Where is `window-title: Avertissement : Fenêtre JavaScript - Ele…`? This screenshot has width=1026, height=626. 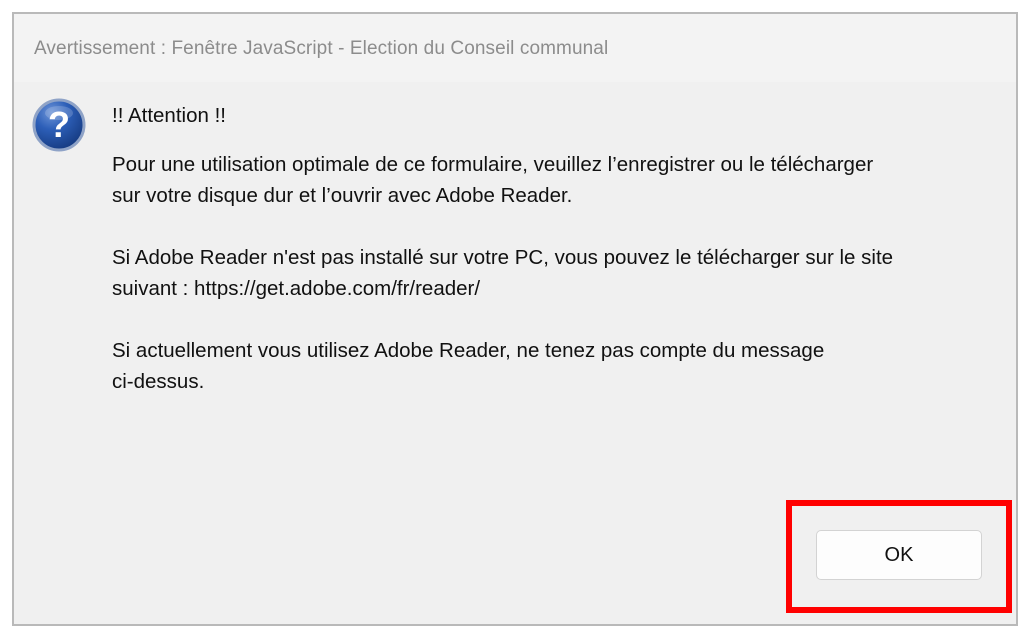
window-title: Avertissement : Fenêtre JavaScript - Ele… is located at coordinates (321, 48).